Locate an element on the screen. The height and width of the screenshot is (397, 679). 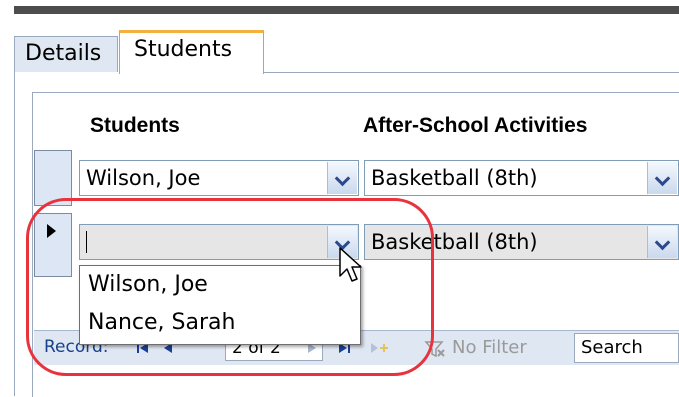
column-header-activities: After-School Activities is located at coordinates (475, 125).